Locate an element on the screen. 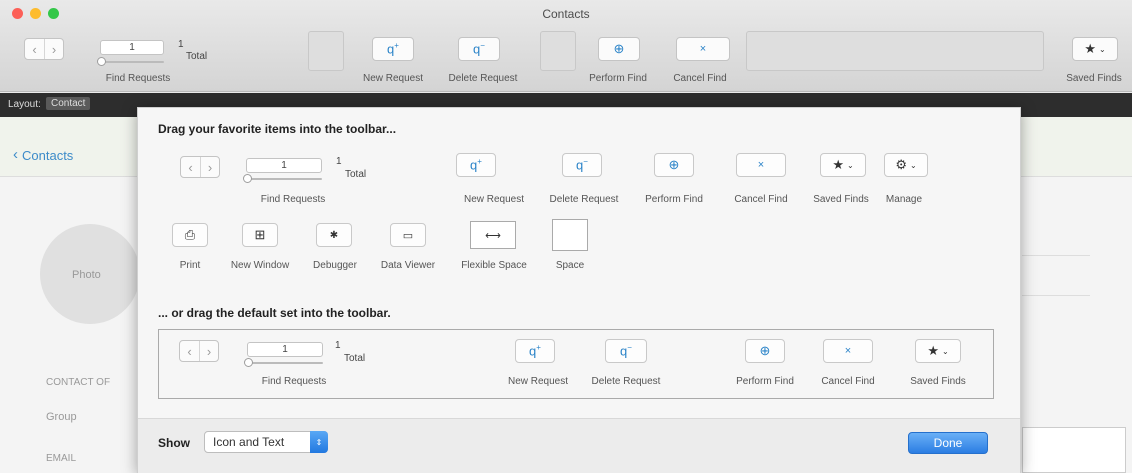 The width and height of the screenshot is (1132, 473). photo-label: Photo is located at coordinates (86, 275).